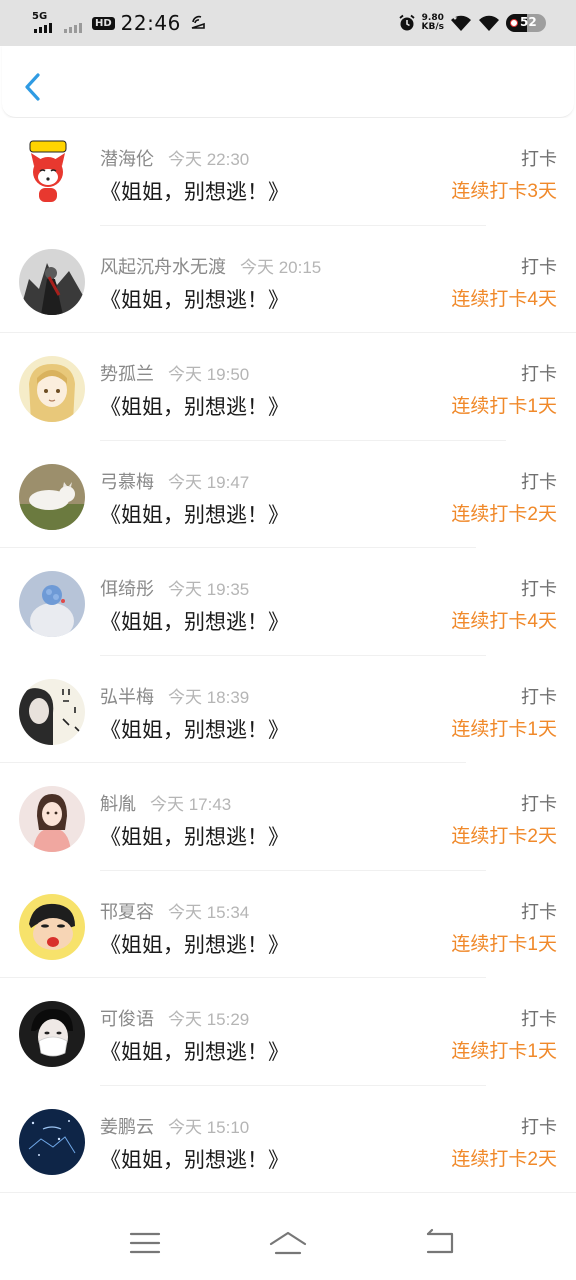 The width and height of the screenshot is (576, 1280). What do you see at coordinates (288, 924) in the screenshot?
I see `checkin-row: 邗夏容 今天 15:34 《姐姐，别想逃！》 打卡 连续打卡1天` at bounding box center [288, 924].